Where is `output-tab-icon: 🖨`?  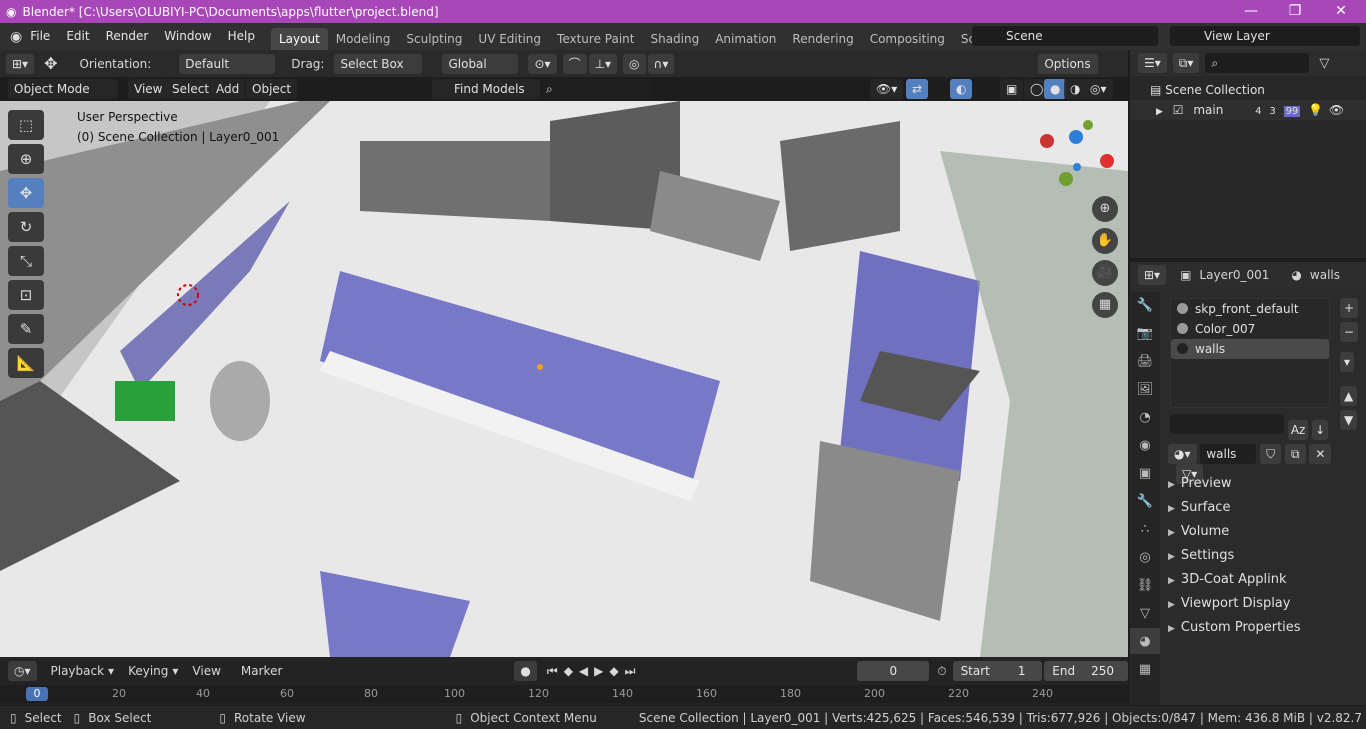
output-tab-icon: 🖨 is located at coordinates (1145, 361).